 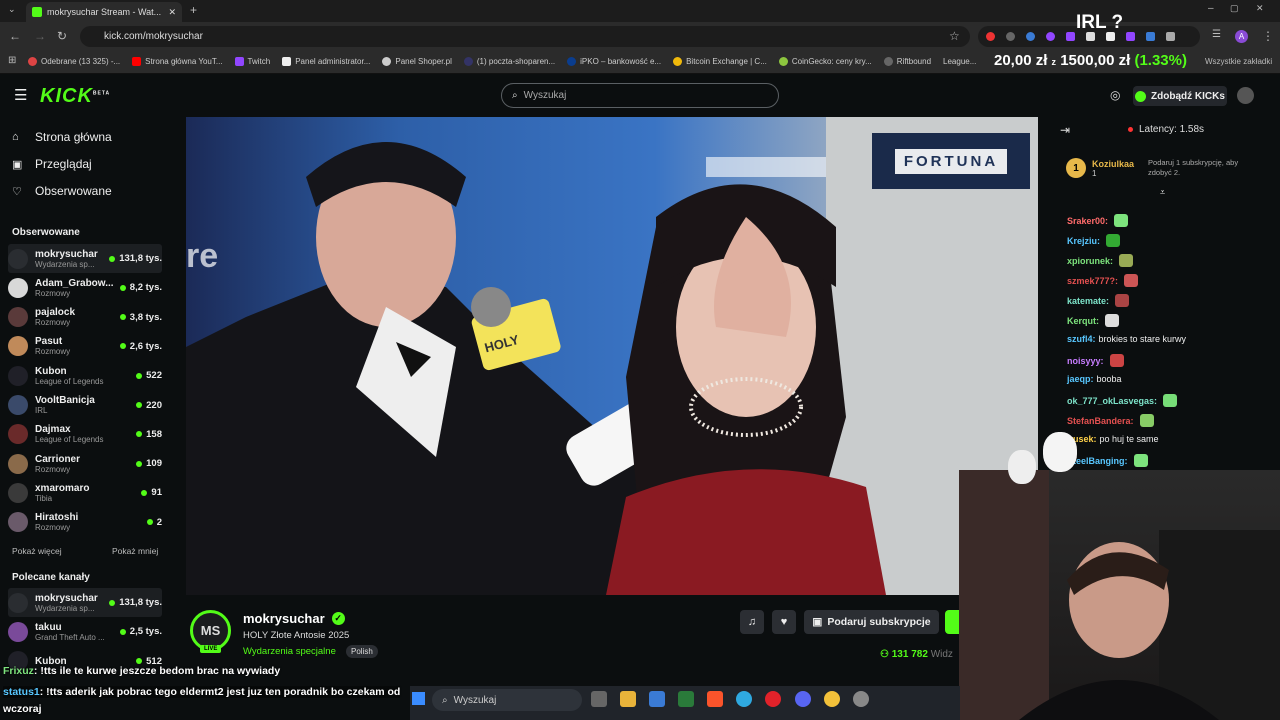 I want to click on streamer-name: mokrysuchar ✓, so click(x=294, y=618).